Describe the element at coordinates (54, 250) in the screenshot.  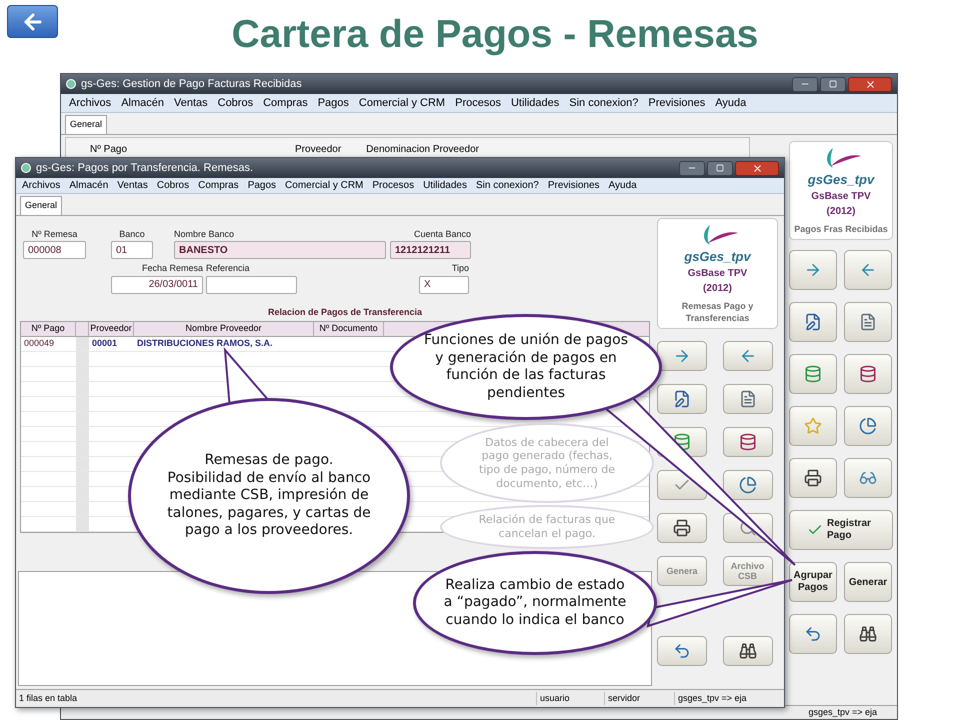
I see `input-field: 000008` at that location.